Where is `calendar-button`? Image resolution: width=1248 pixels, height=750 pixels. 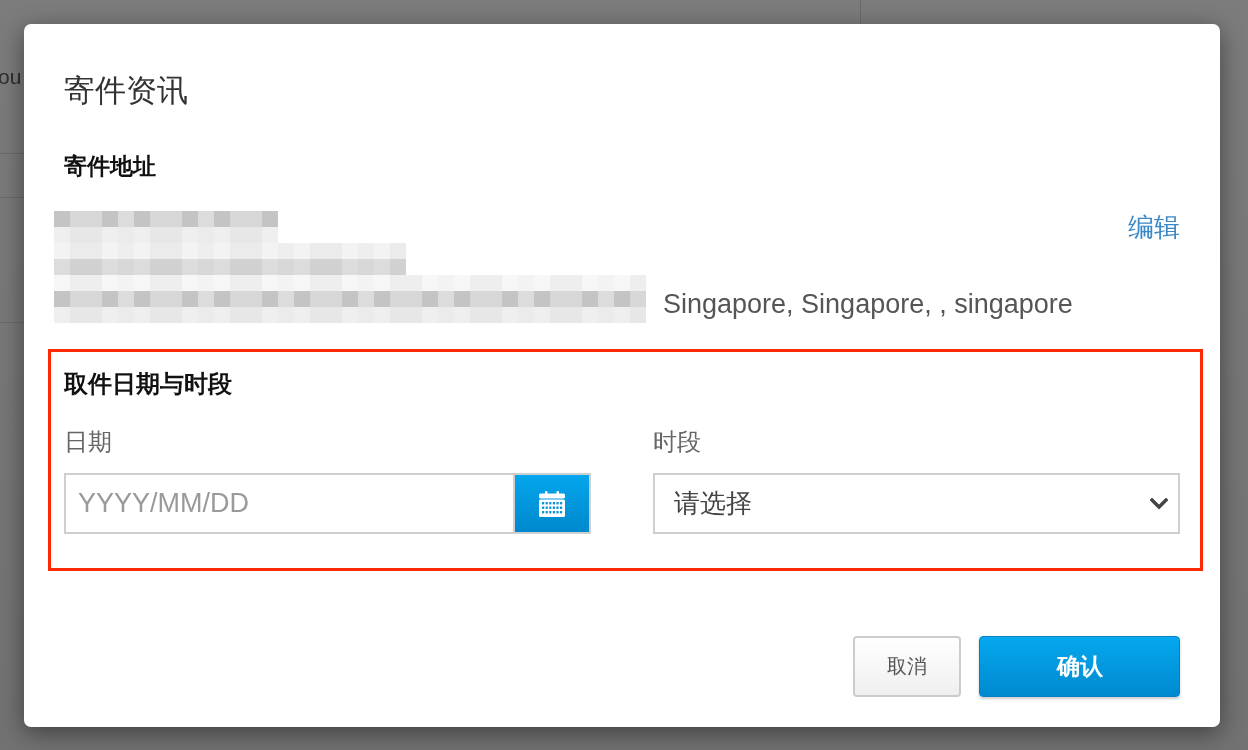
calendar-button is located at coordinates (552, 503).